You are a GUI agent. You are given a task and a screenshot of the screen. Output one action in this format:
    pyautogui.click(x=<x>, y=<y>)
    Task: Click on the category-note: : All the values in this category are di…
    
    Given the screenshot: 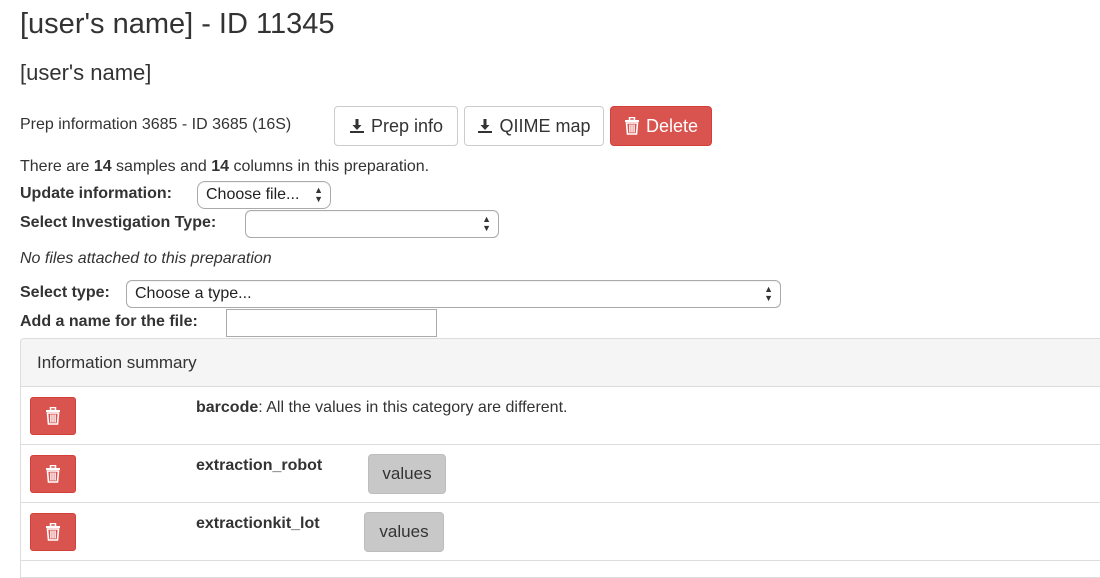 What is the action you would take?
    pyautogui.click(x=413, y=407)
    